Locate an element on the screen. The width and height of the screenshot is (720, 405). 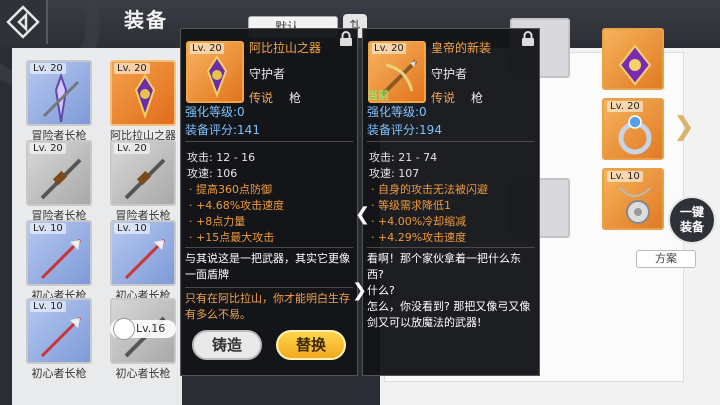
crown-icon is located at coordinates (635, 65).